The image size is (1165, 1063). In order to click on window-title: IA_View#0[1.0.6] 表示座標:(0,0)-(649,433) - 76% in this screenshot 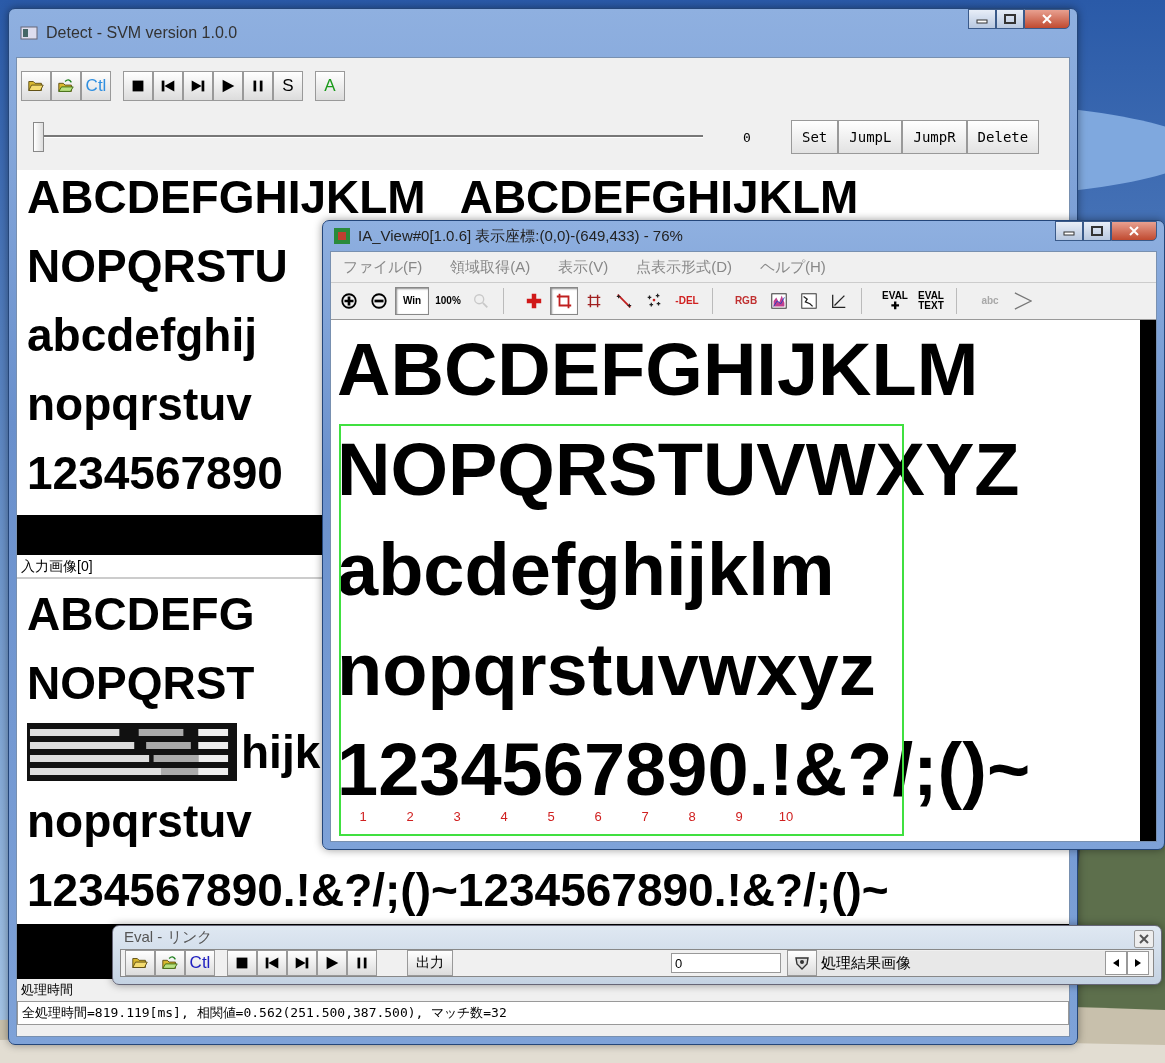, I will do `click(520, 236)`.